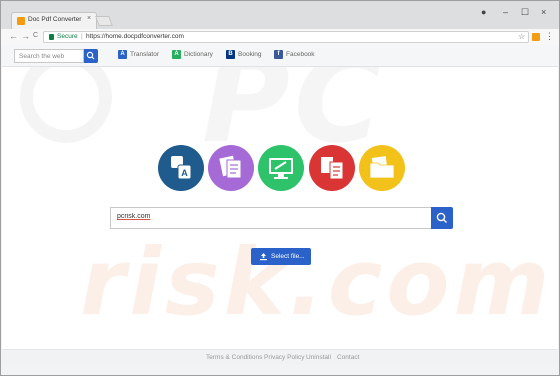 The image size is (560, 376). Describe the element at coordinates (280, 15) in the screenshot. I see `title-bar: Doc Pdf Converter × ● – ☐ ×` at that location.